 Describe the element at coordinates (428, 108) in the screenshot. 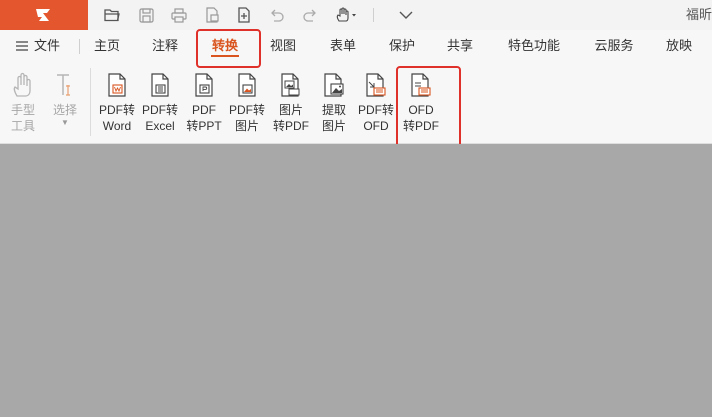

I see `ofd-to-pdf-highlight` at that location.